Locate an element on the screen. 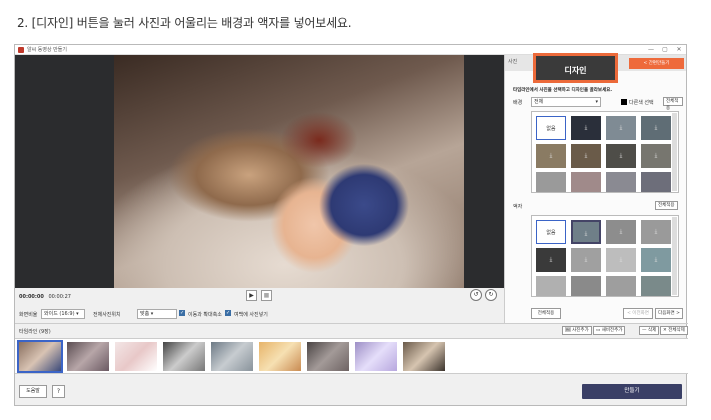 Image resolution: width=711 pixels, height=420 pixels. position-label: 전체사진위치 is located at coordinates (107, 315).